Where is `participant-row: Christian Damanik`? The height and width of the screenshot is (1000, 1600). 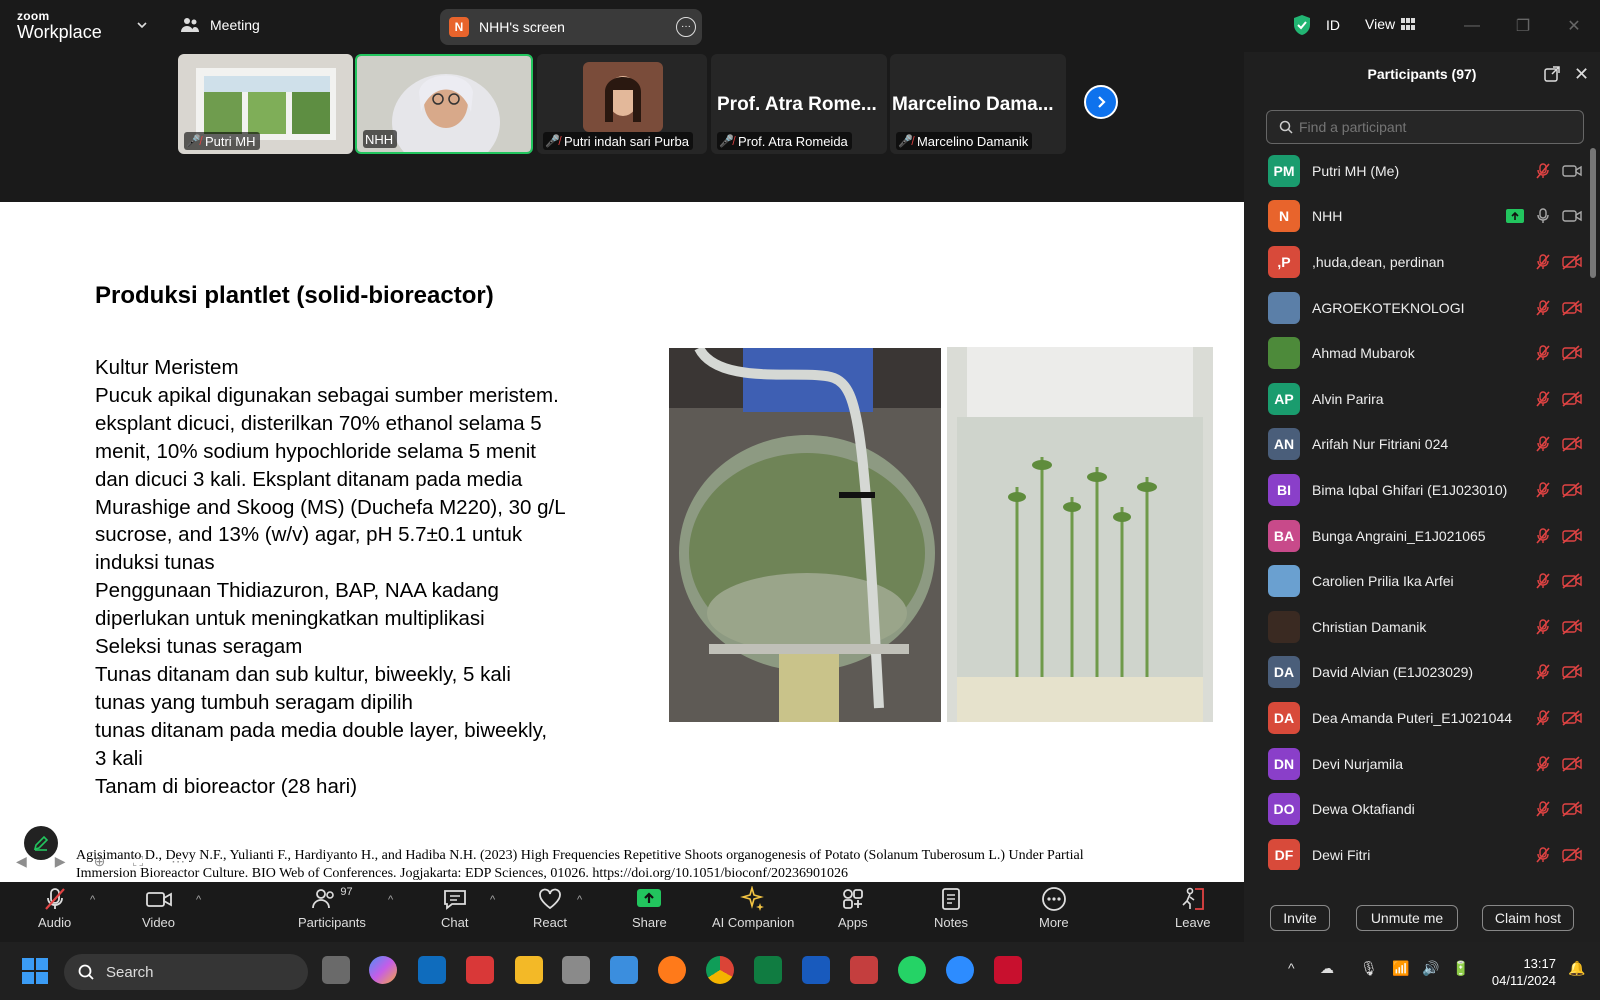
participant-row: Christian Damanik is located at coordinates (1426, 627).